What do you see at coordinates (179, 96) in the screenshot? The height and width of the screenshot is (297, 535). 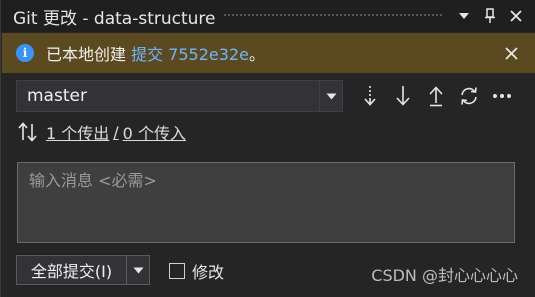 I see `branch-dropdown: master` at bounding box center [179, 96].